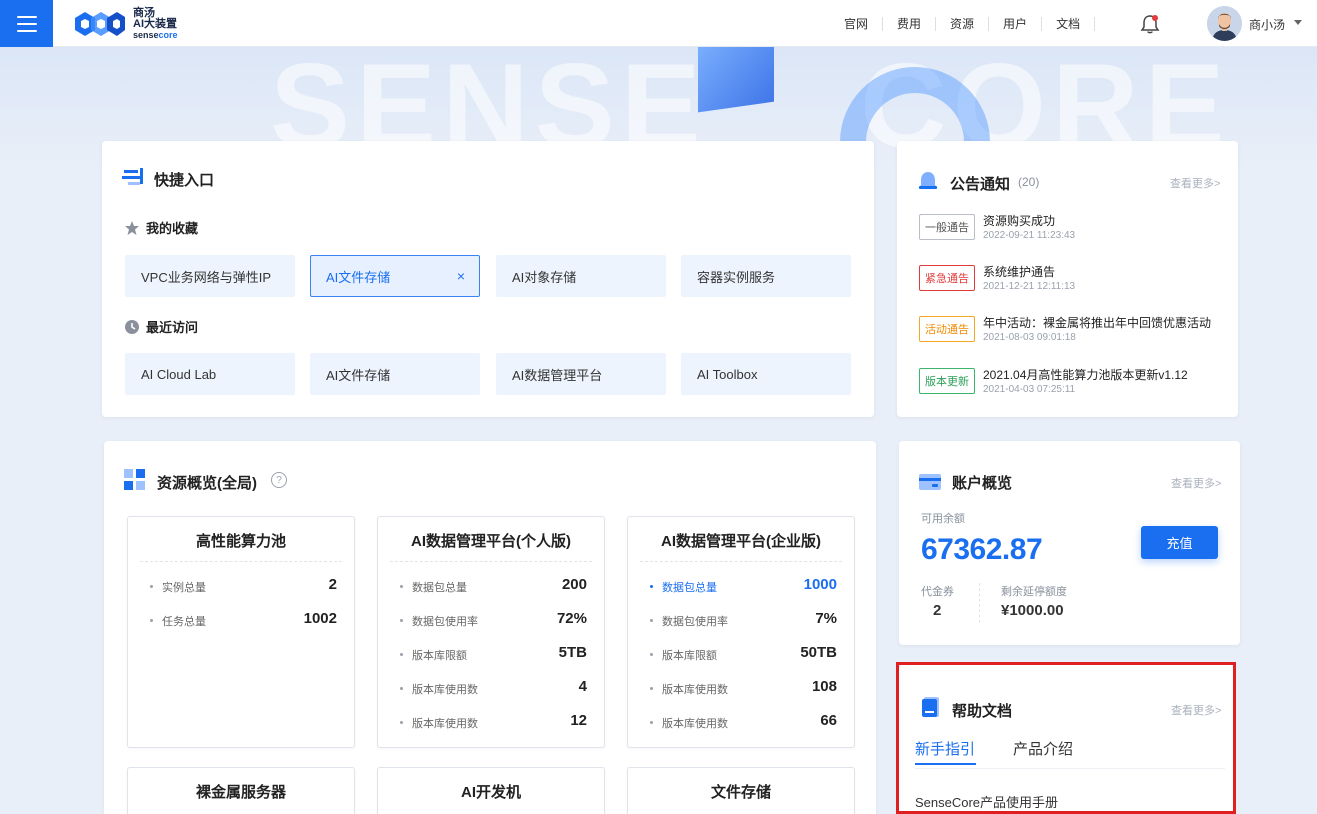 This screenshot has height=814, width=1317. What do you see at coordinates (947, 329) in the screenshot?
I see `notice-tag: 活动通告` at bounding box center [947, 329].